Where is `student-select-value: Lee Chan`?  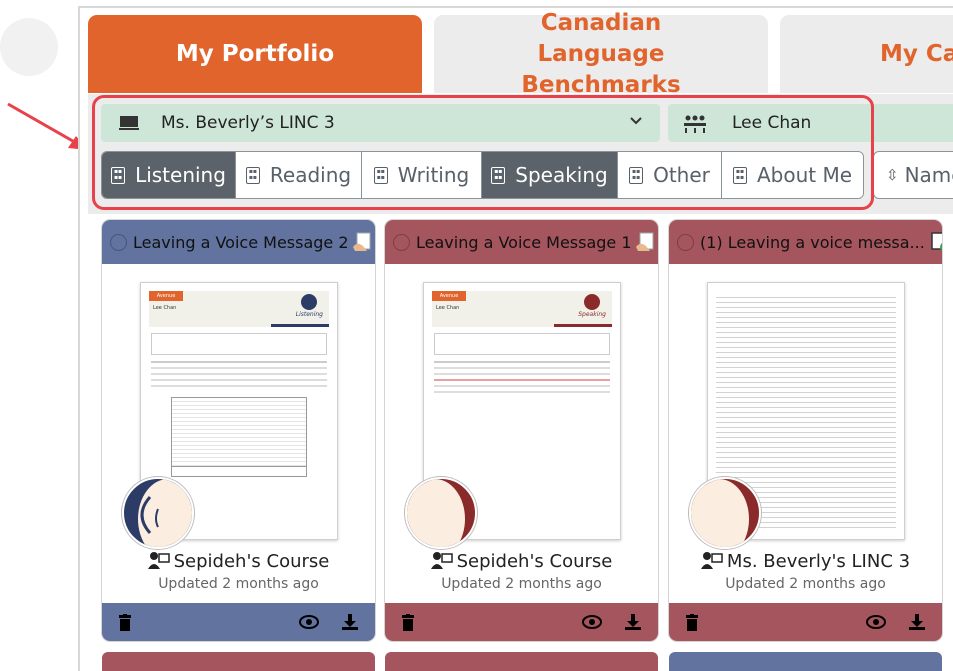
student-select-value: Lee Chan is located at coordinates (772, 123).